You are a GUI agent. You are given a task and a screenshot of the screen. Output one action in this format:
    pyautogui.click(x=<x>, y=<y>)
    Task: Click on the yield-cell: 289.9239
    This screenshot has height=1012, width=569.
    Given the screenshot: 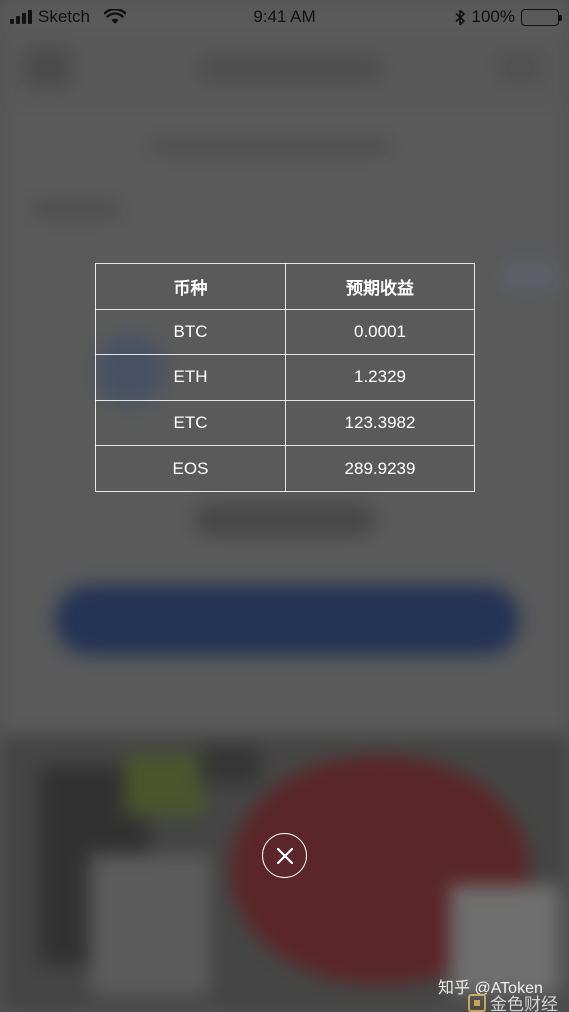 What is the action you would take?
    pyautogui.click(x=380, y=468)
    